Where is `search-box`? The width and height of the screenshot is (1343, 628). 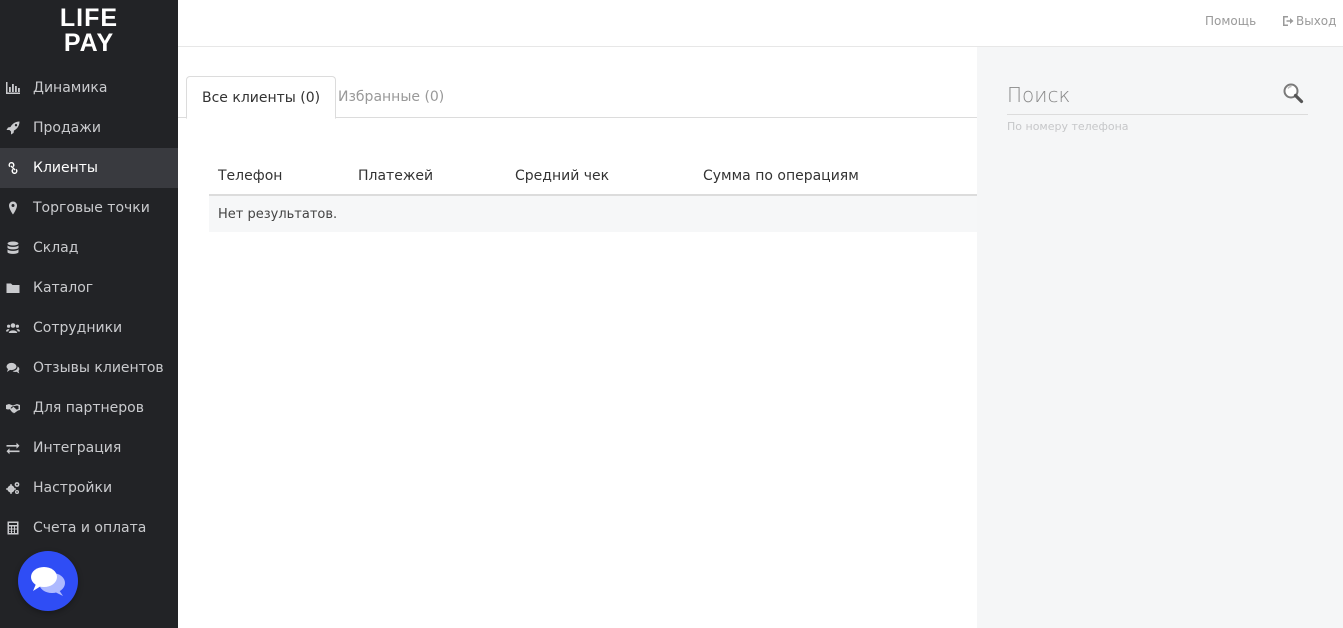 search-box is located at coordinates (1157, 97).